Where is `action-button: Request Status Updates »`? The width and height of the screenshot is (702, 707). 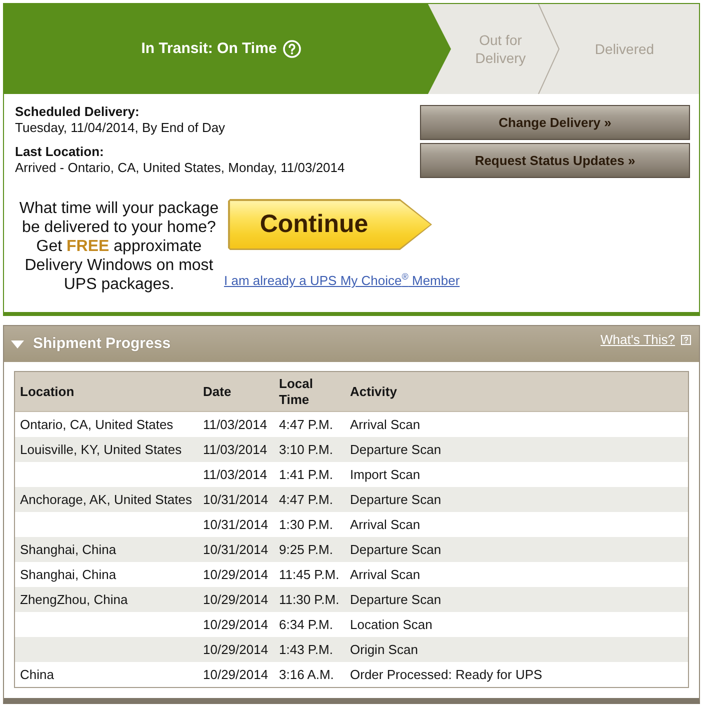
action-button: Request Status Updates » is located at coordinates (555, 160).